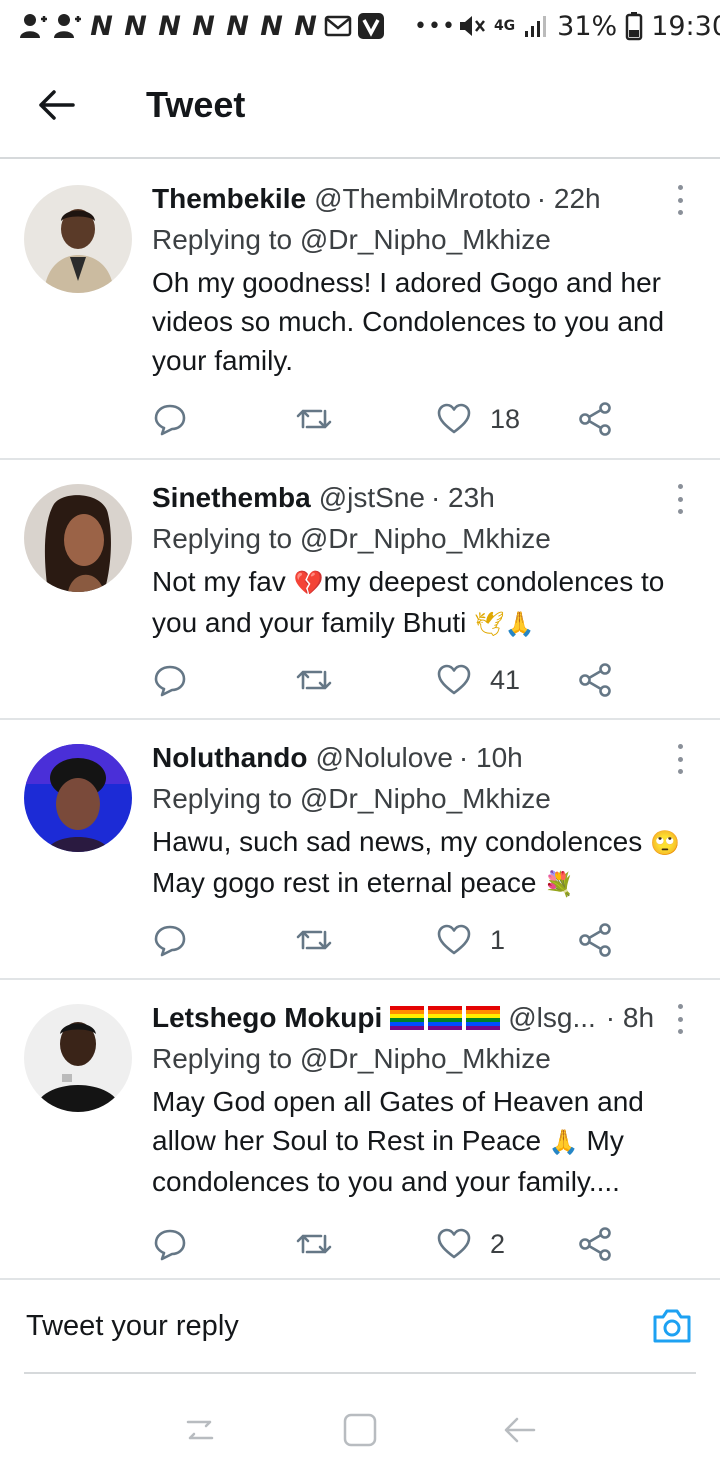 The height and width of the screenshot is (1480, 720). What do you see at coordinates (384, 758) in the screenshot?
I see `author-handle: @Nolulove` at bounding box center [384, 758].